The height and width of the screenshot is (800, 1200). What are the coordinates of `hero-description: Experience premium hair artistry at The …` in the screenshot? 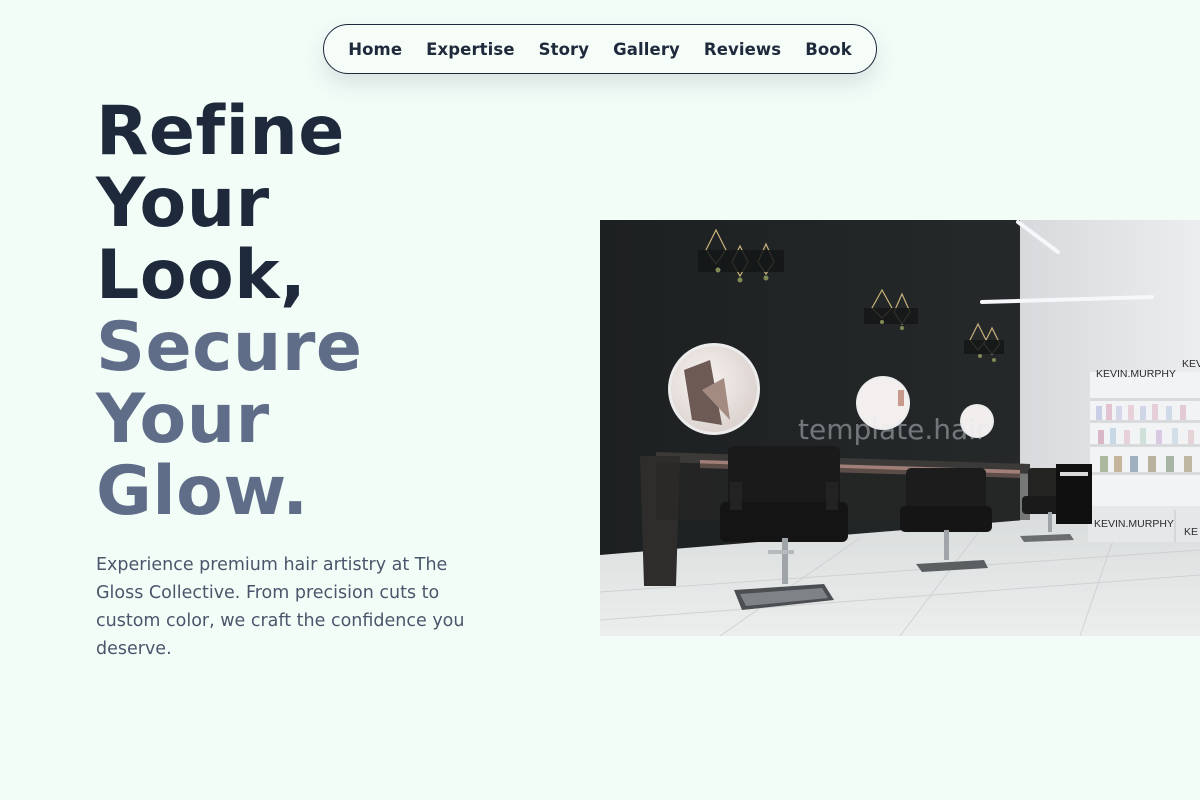 It's located at (280, 607).